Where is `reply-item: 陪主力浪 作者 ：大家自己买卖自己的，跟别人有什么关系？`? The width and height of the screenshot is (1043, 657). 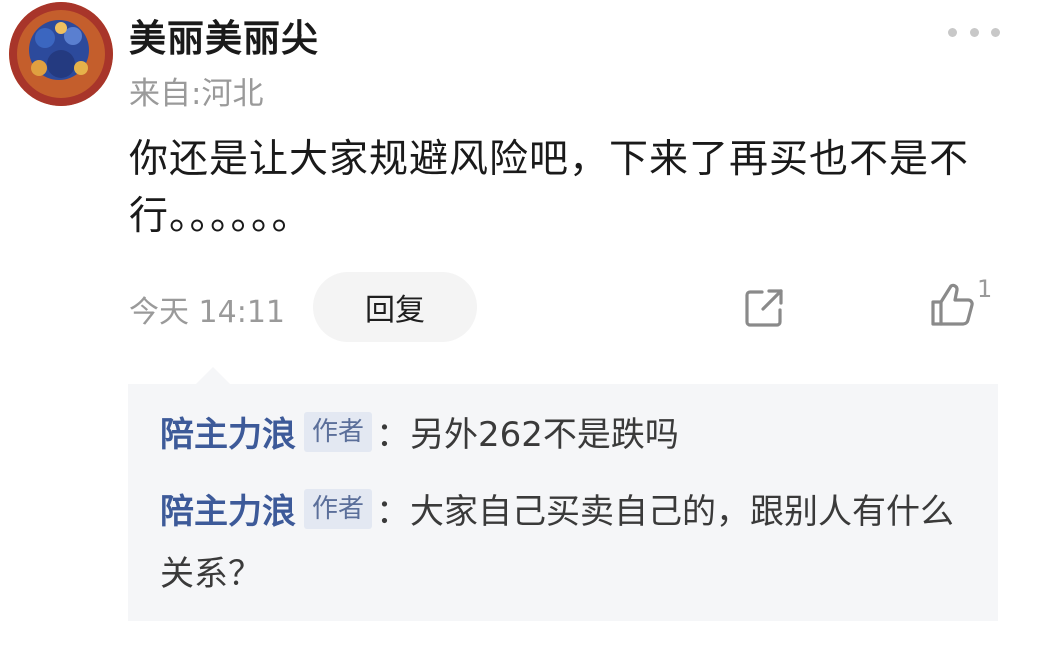 reply-item: 陪主力浪 作者 ：大家自己买卖自己的，跟别人有什么关系？ is located at coordinates (570, 543).